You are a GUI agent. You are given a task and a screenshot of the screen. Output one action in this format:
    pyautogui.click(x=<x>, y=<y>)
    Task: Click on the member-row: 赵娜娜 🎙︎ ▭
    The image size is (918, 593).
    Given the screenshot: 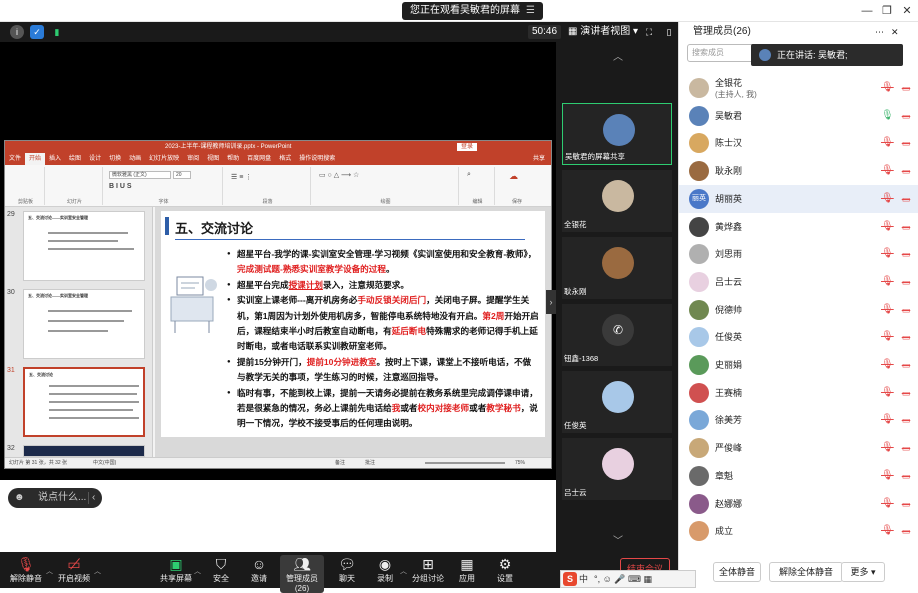 What is the action you would take?
    pyautogui.click(x=798, y=504)
    